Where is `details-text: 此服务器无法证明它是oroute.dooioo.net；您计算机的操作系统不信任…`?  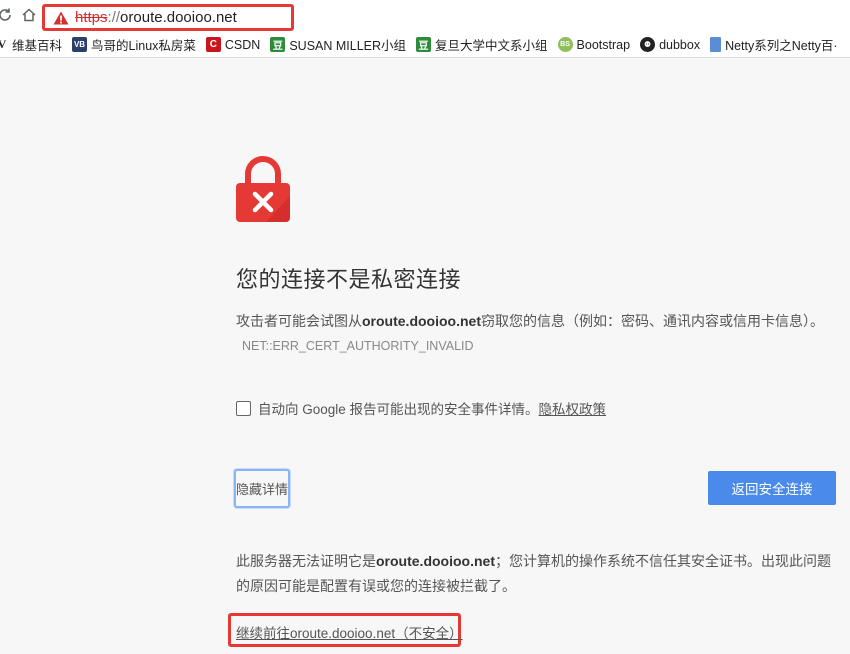 details-text: 此服务器无法证明它是oroute.dooioo.net；您计算机的操作系统不信任… is located at coordinates (536, 574).